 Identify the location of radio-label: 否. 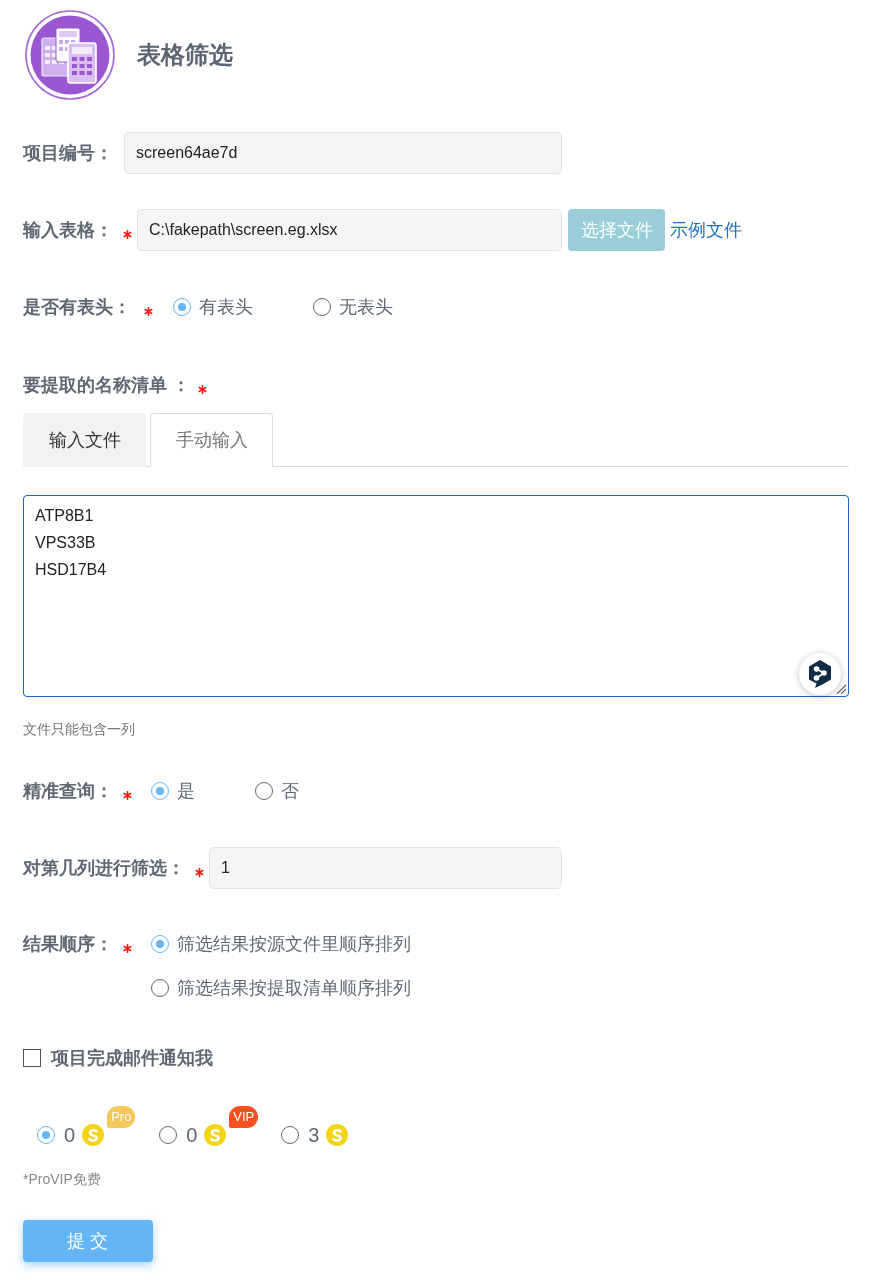
(290, 791).